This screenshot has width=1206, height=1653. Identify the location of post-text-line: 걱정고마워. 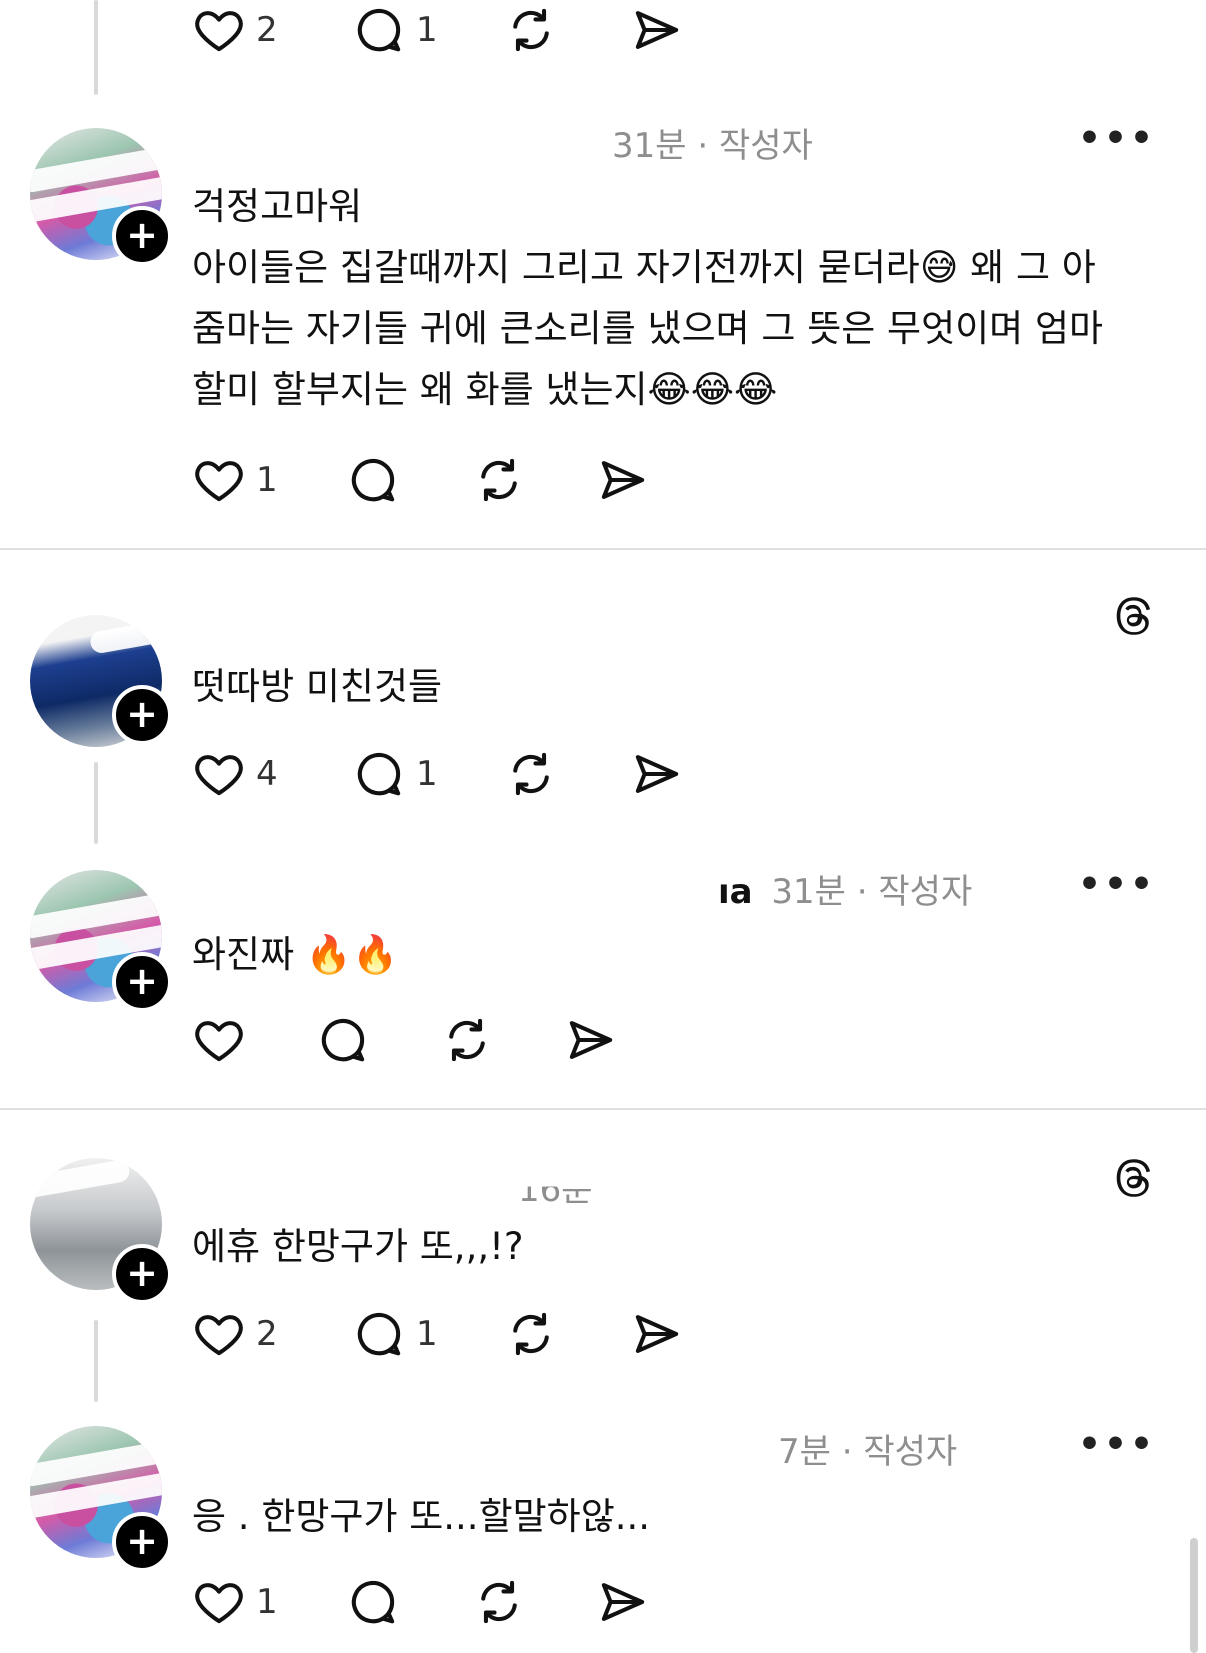
(277, 206).